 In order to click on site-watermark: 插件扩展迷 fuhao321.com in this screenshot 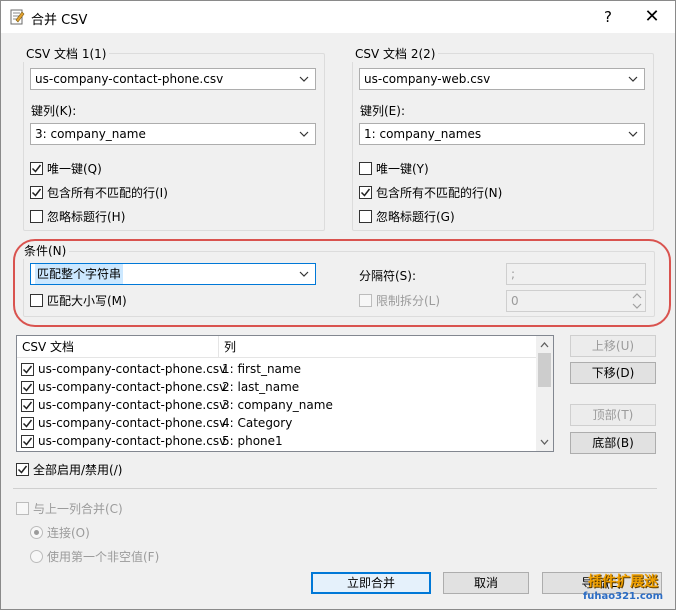, I will do `click(623, 590)`.